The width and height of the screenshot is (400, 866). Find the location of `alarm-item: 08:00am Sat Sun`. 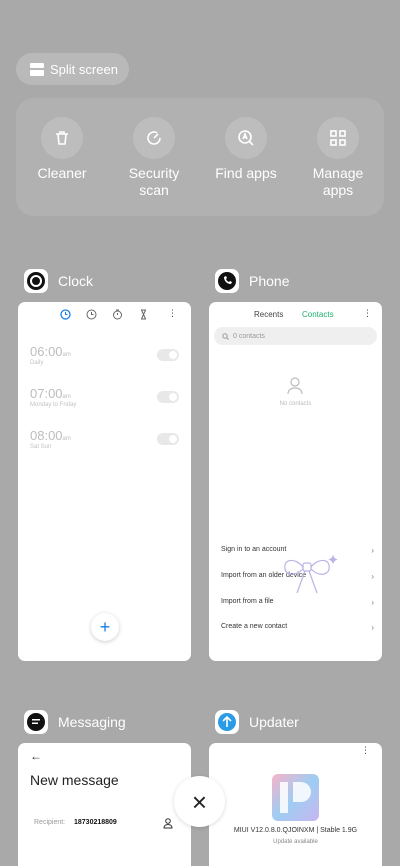

alarm-item: 08:00am Sat Sun is located at coordinates (50, 439).